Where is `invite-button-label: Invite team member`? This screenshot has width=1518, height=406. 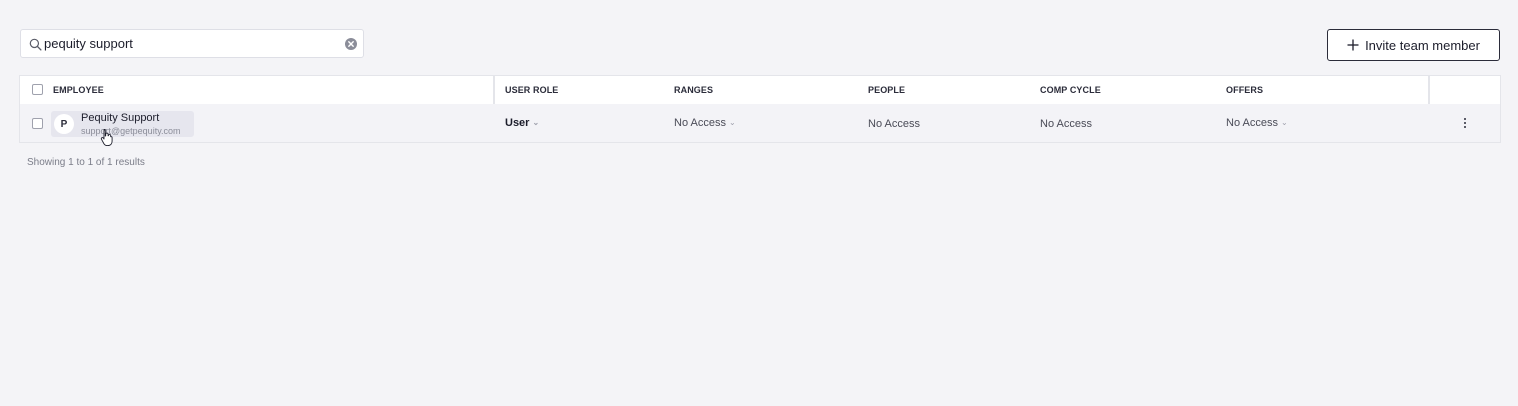 invite-button-label: Invite team member is located at coordinates (1422, 45).